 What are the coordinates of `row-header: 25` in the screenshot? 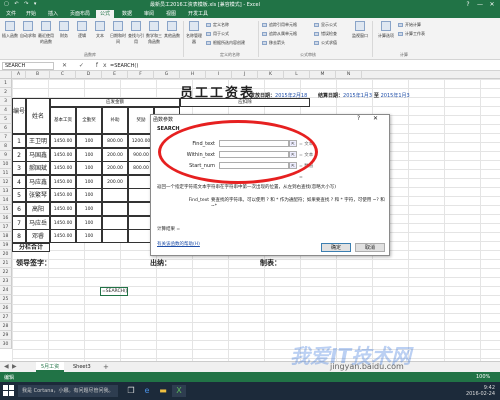 It's located at (6, 299).